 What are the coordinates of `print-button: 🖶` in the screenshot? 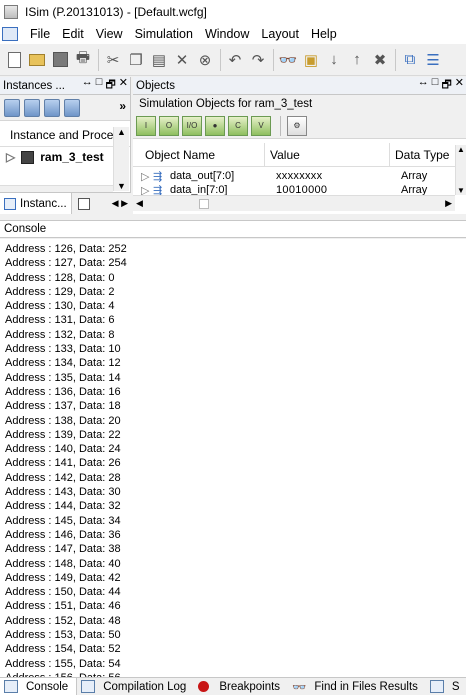 It's located at (83, 60).